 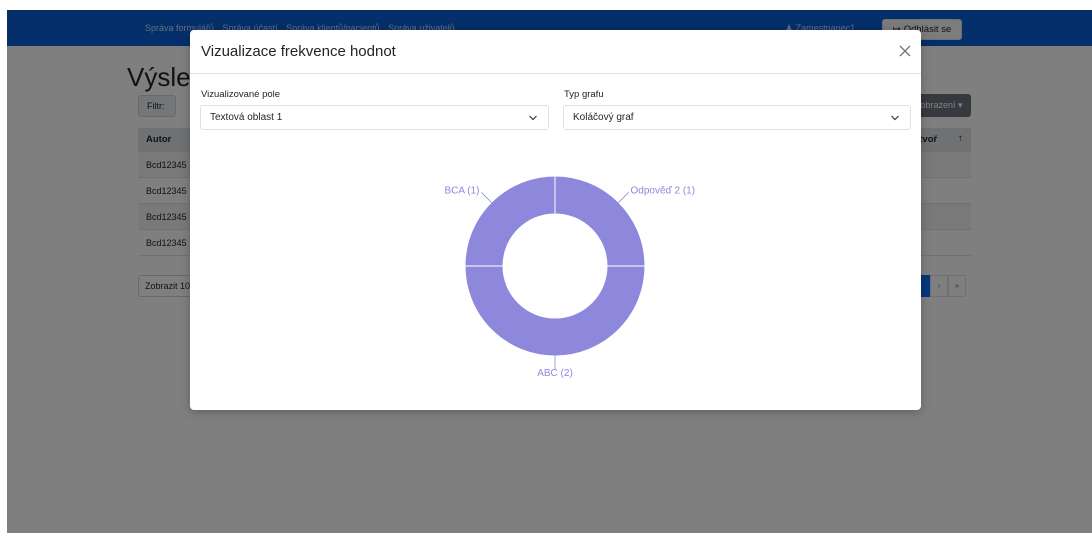 I want to click on slice-label: Odpověď 2 (1), so click(x=663, y=190).